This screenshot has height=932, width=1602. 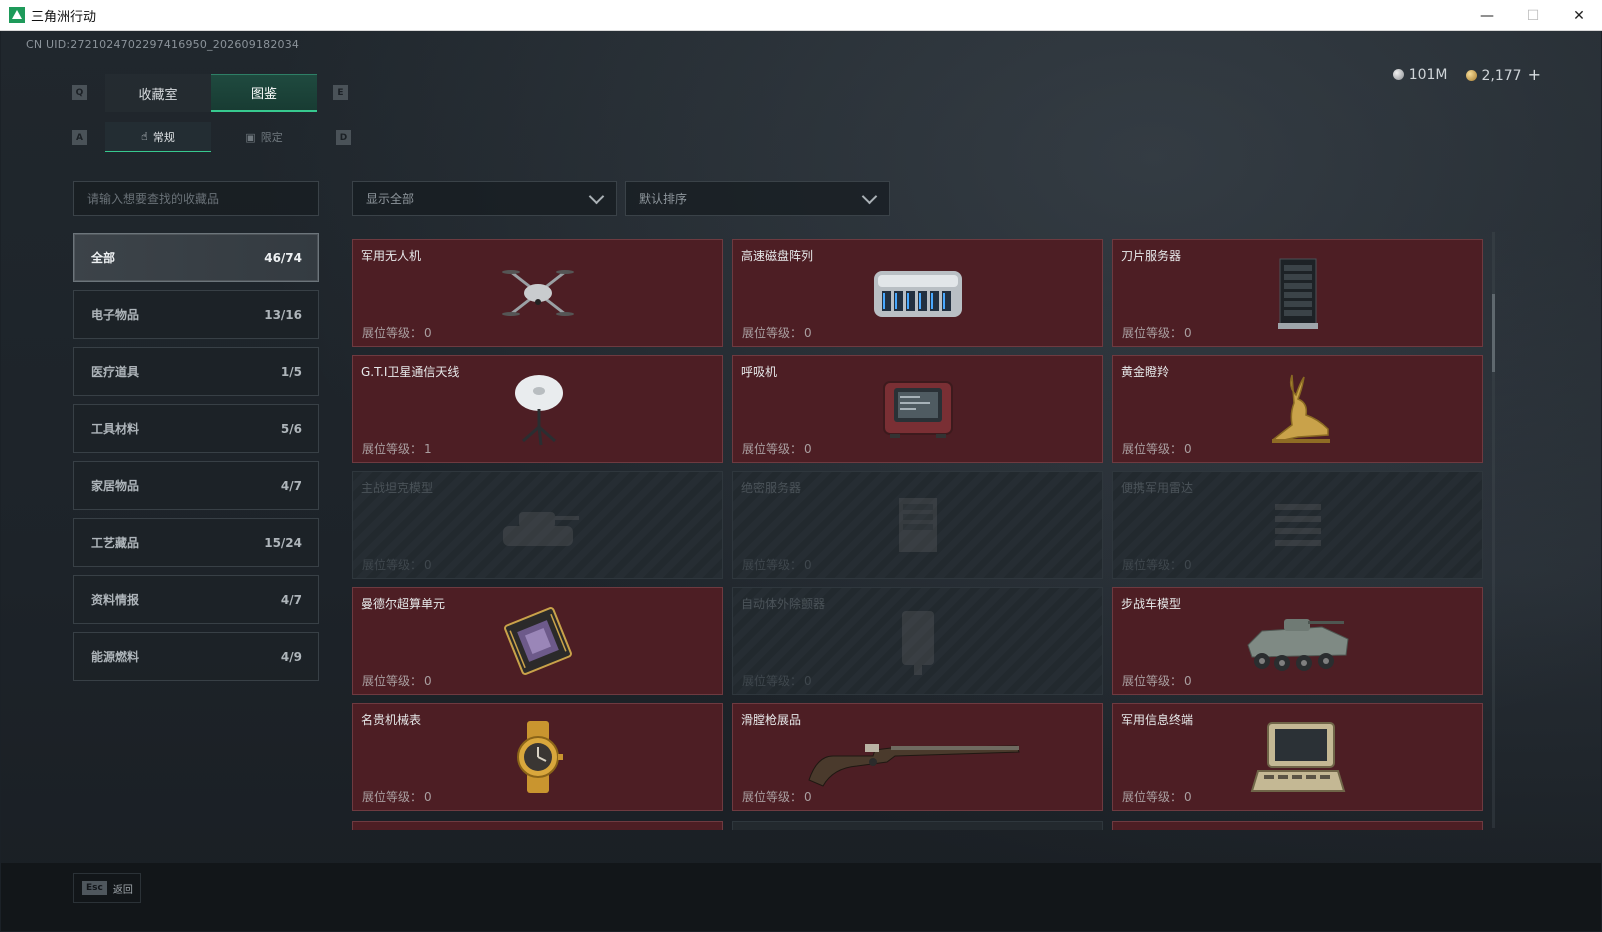 I want to click on server-icon, so click(x=1298, y=293).